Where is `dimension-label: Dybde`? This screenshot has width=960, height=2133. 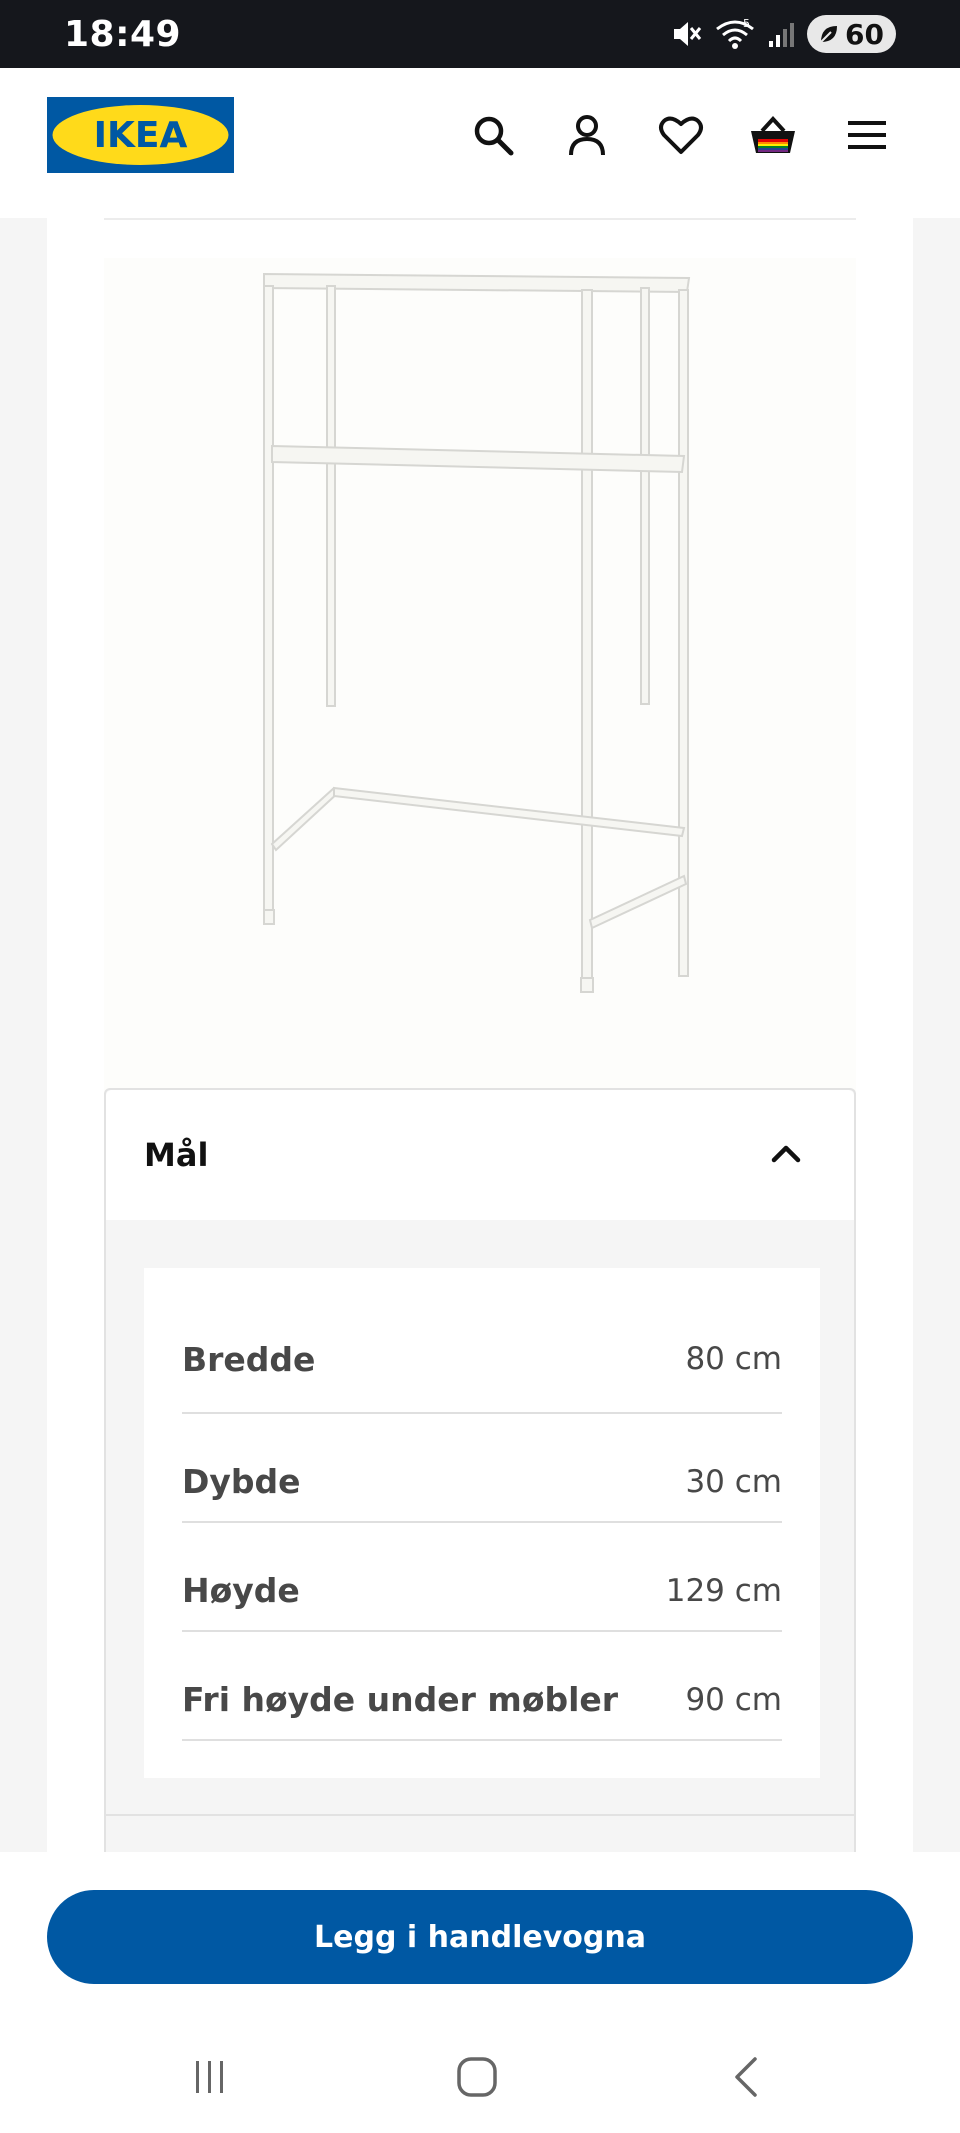 dimension-label: Dybde is located at coordinates (241, 1481).